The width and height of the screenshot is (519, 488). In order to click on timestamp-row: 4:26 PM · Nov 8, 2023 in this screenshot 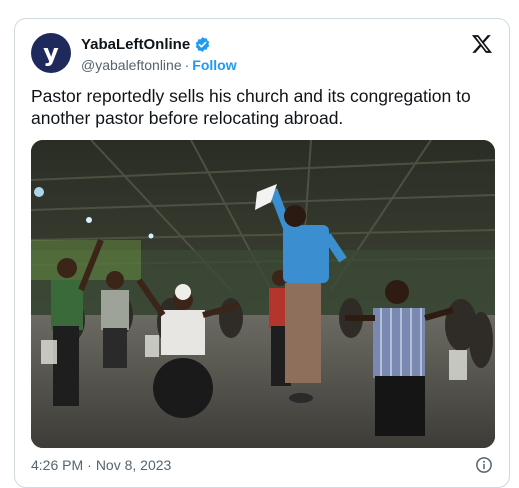, I will do `click(101, 465)`.